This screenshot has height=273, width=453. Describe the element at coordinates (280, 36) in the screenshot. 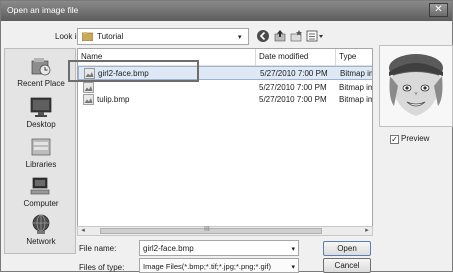

I see `up-folder-icon` at that location.